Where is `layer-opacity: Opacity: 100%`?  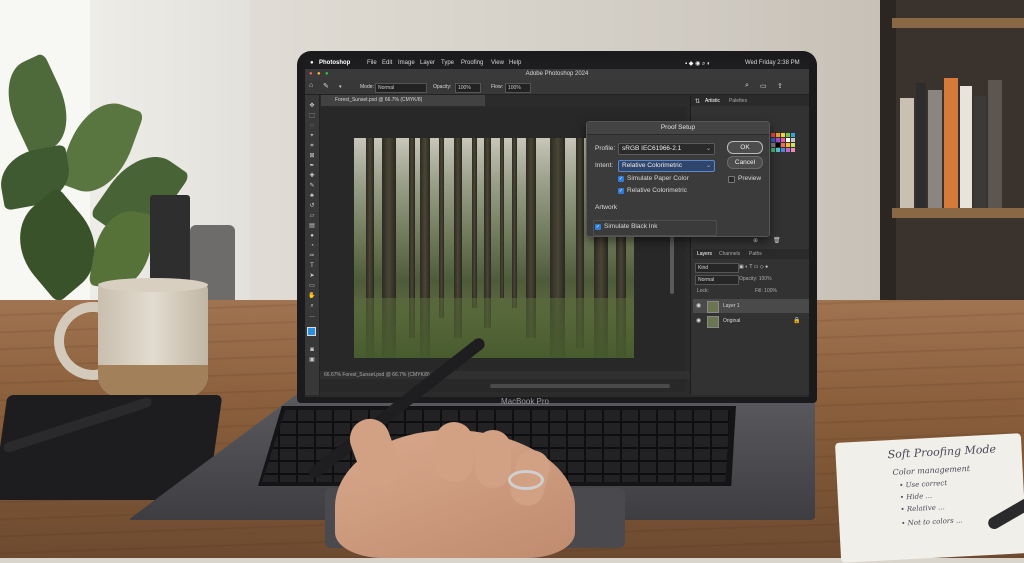 layer-opacity: Opacity: 100% is located at coordinates (755, 279).